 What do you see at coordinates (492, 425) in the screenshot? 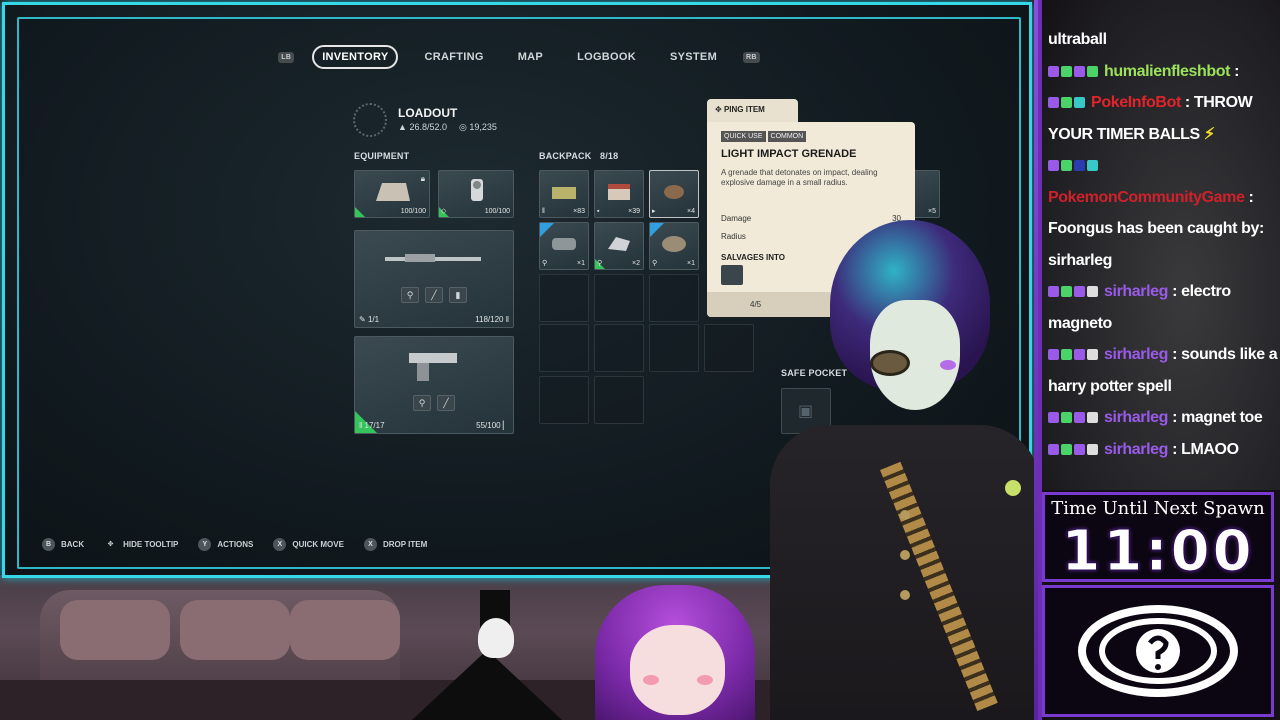
I see `weapon-durability: 55/100 ▏` at bounding box center [492, 425].